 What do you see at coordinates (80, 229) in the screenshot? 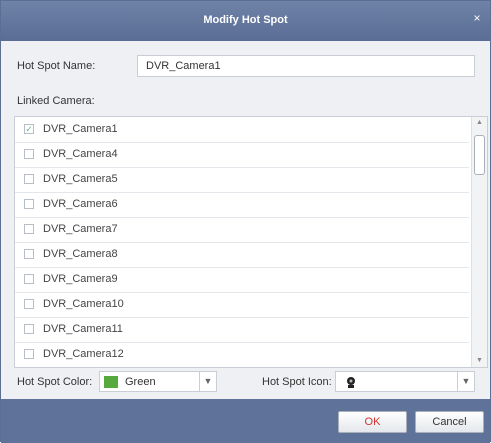
I see `camera-label: DVR_Camera7` at bounding box center [80, 229].